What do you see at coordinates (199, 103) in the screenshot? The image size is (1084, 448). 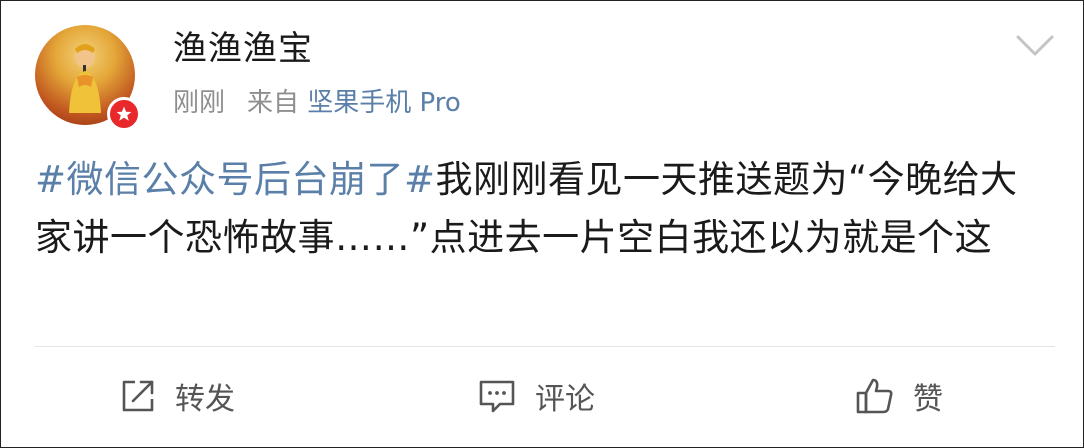 I see `post-time: 刚刚` at bounding box center [199, 103].